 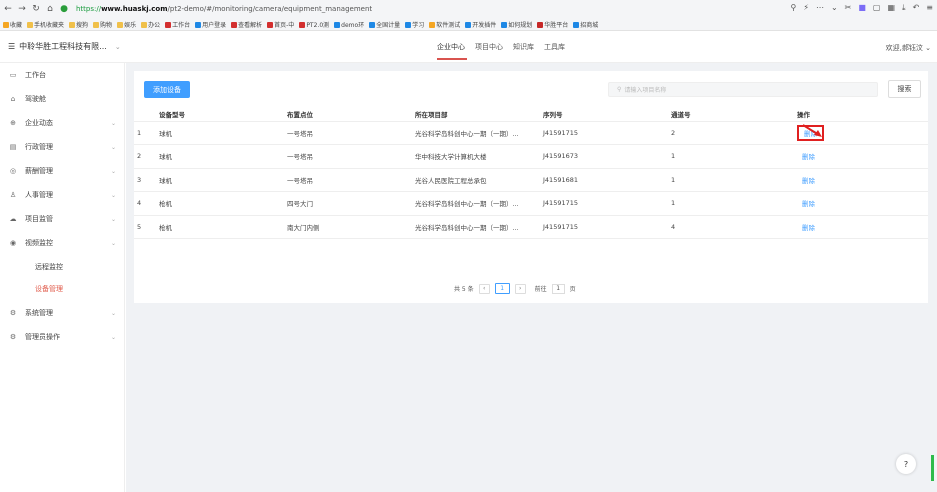 What do you see at coordinates (13, 337) in the screenshot?
I see `gear-icon: ⚙` at bounding box center [13, 337].